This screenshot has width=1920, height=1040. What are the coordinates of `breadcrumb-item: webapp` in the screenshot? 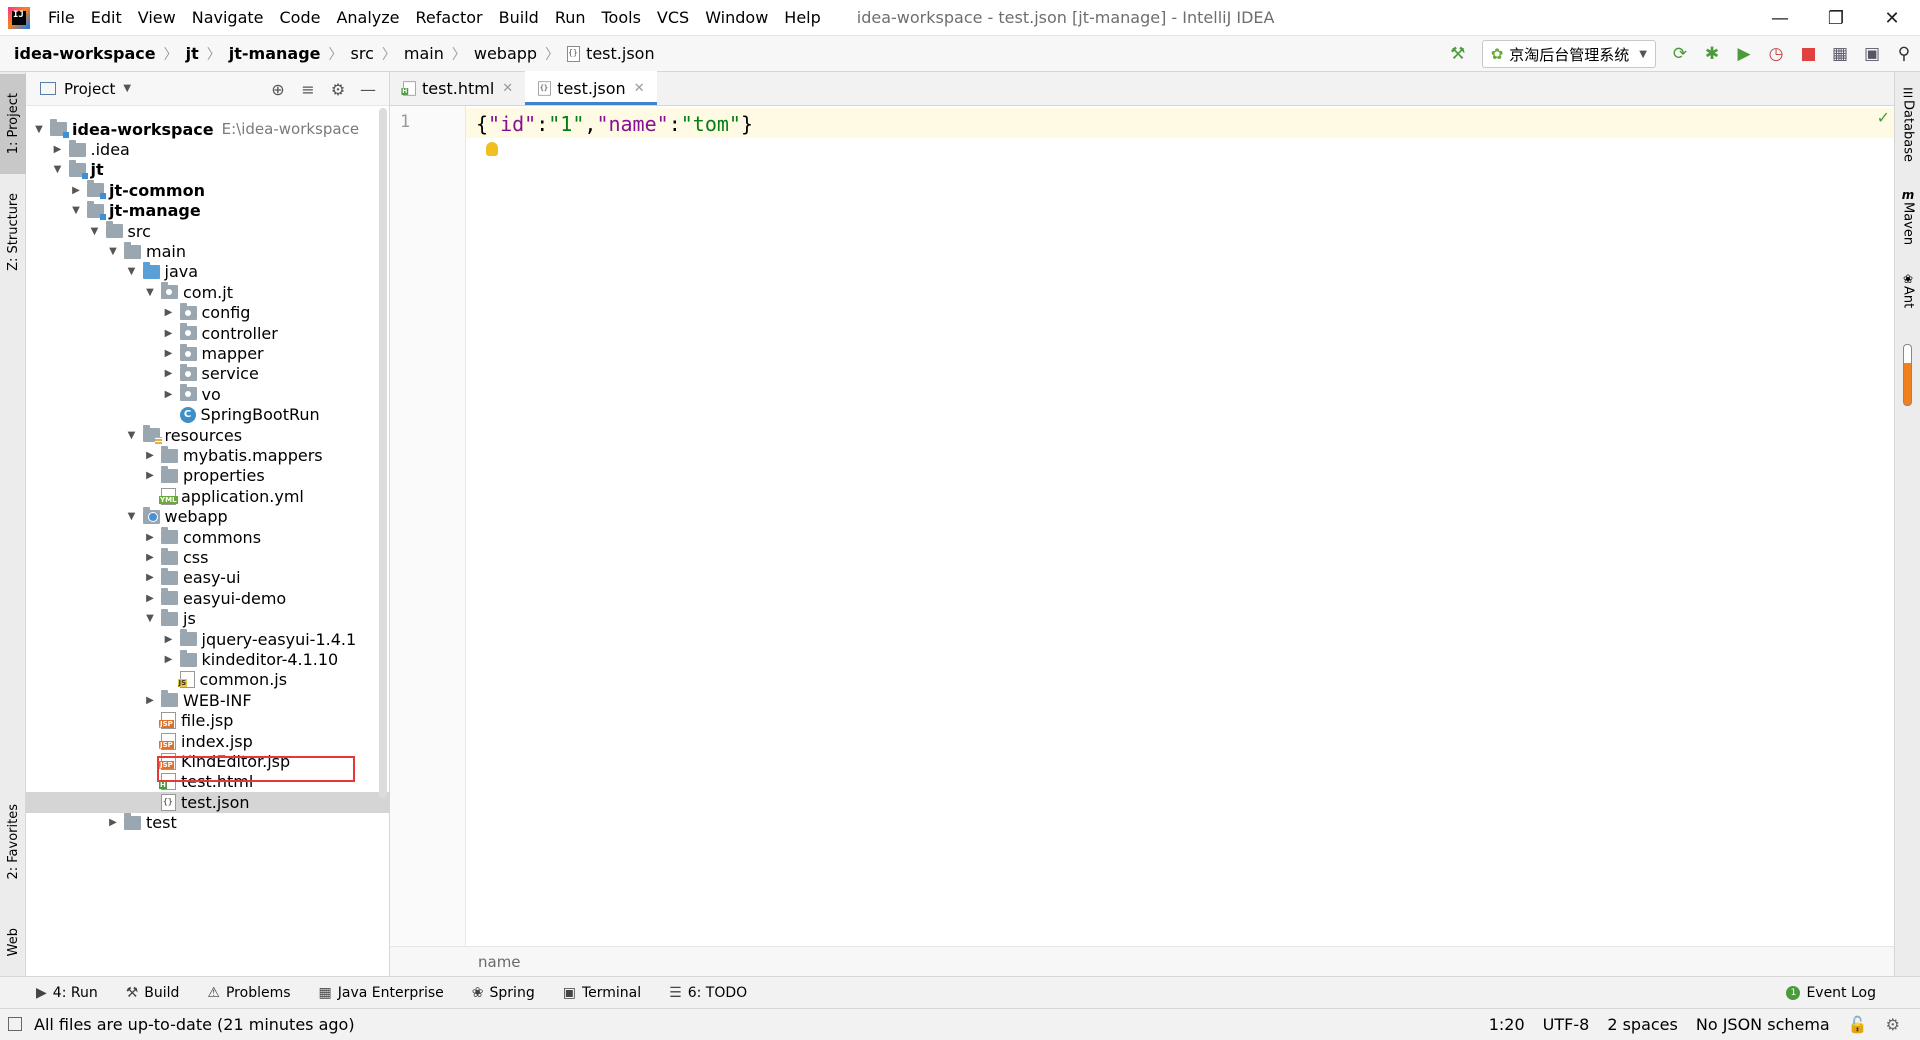 It's located at (505, 53).